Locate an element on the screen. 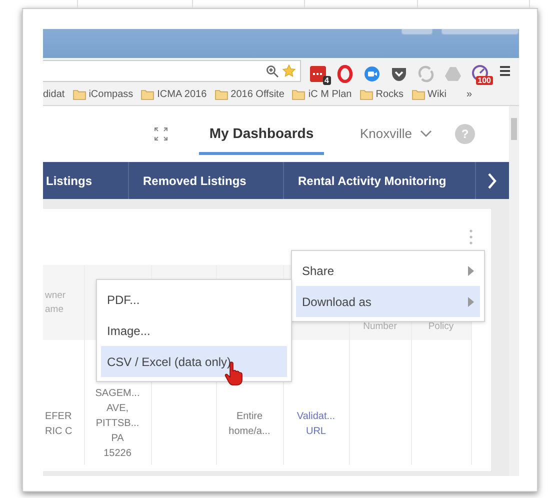  table-cell: EFER RIC C is located at coordinates (63, 402).